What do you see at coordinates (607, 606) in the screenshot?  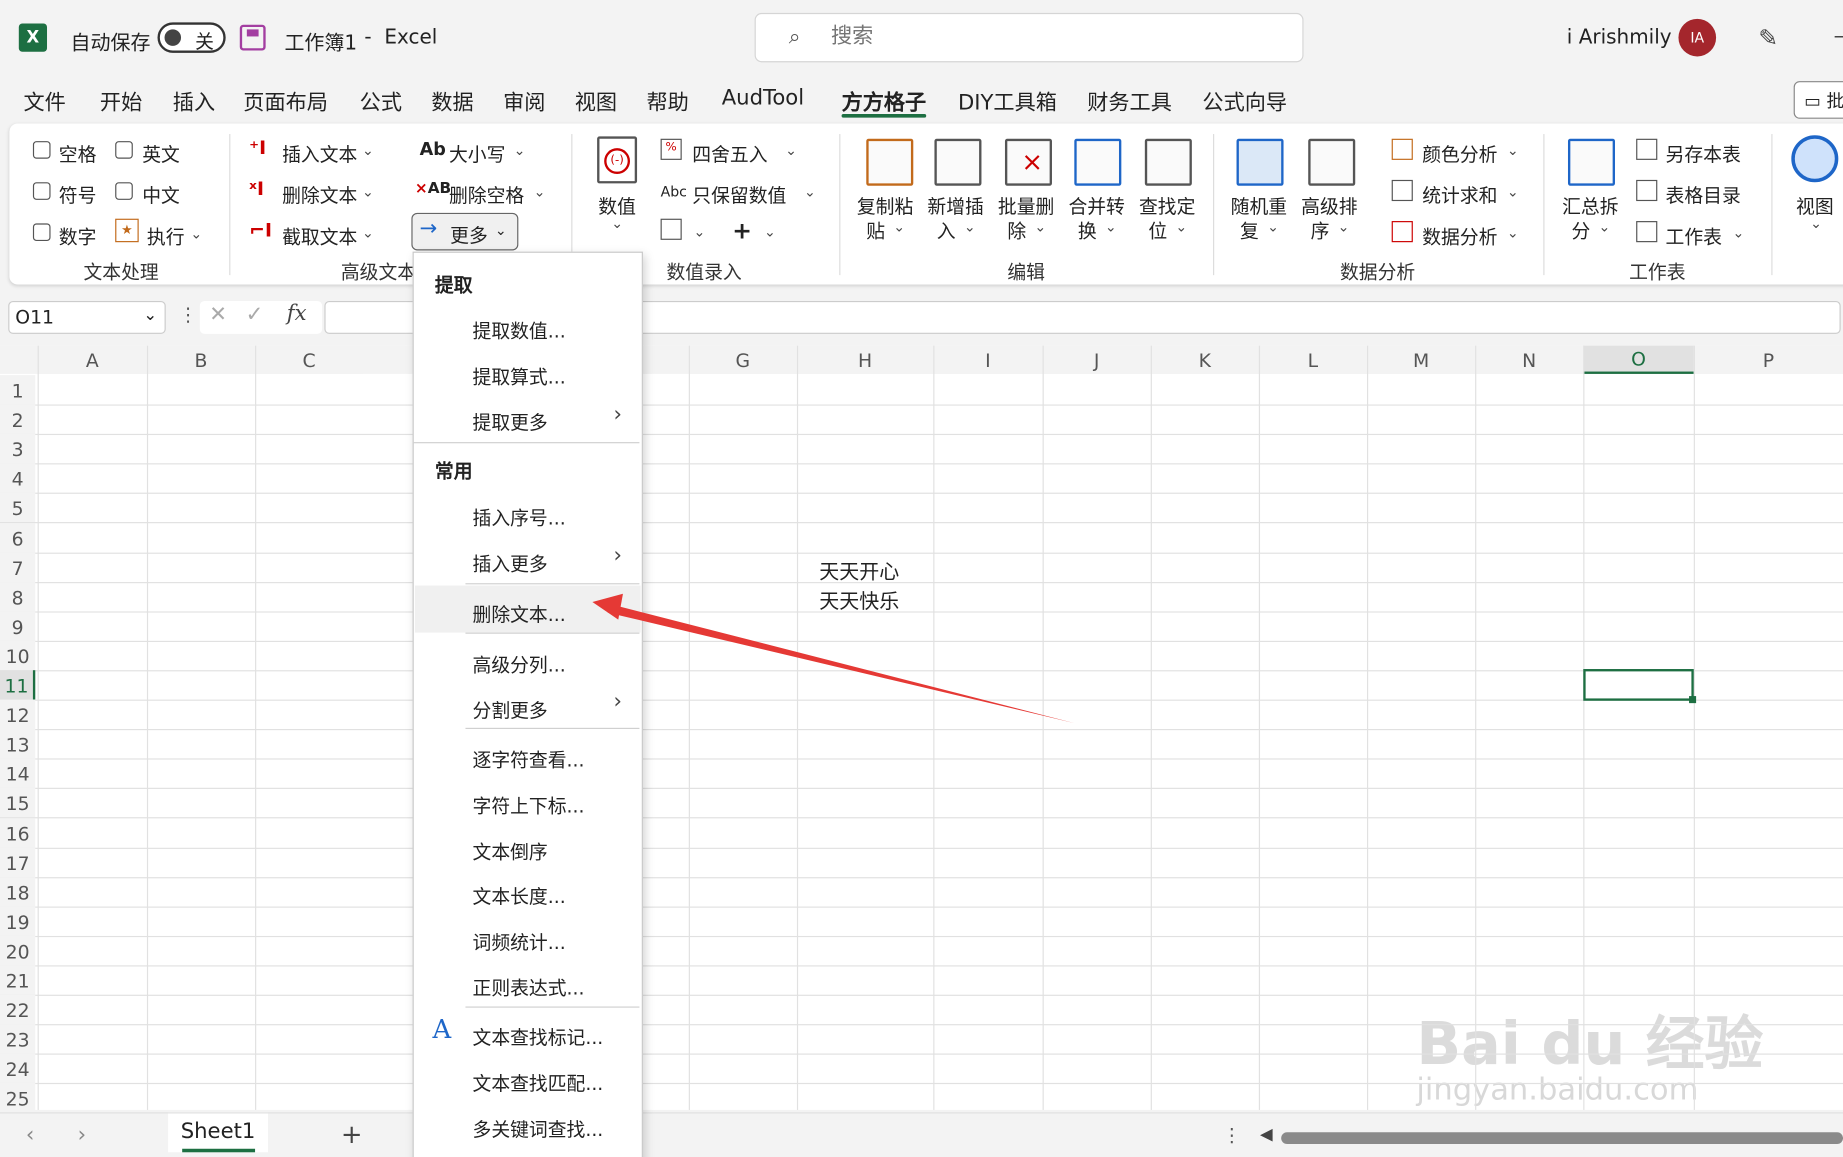 I see `arrow-head` at bounding box center [607, 606].